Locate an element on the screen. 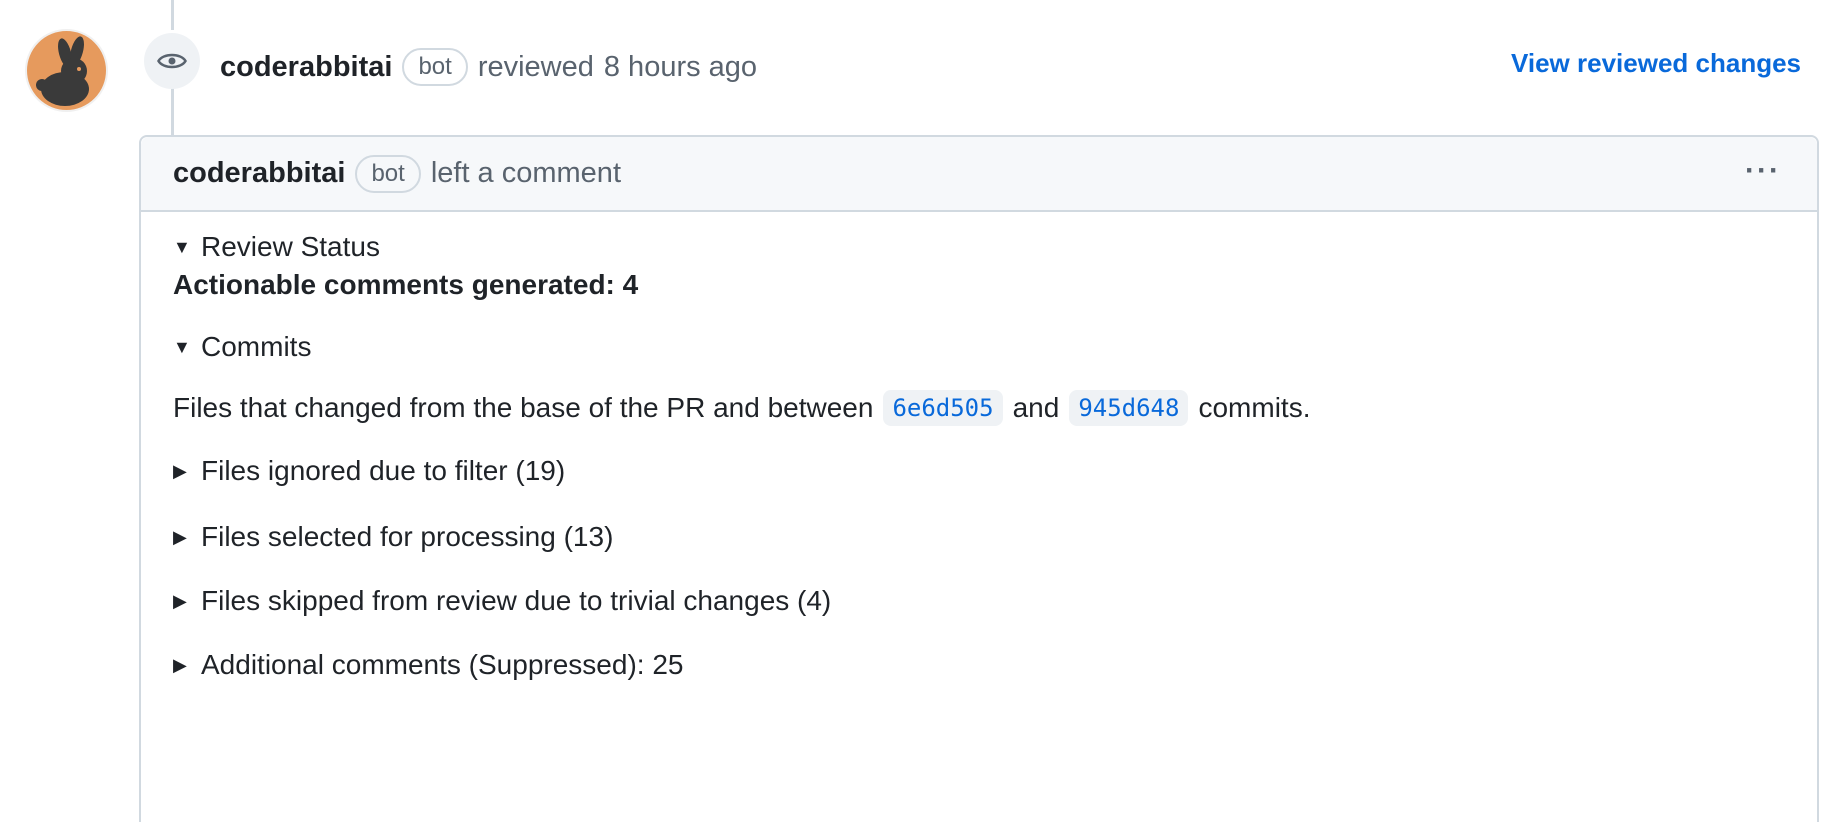 Image resolution: width=1824 pixels, height=822 pixels. review-header: coderabbitai bot reviewed 8 hours ago is located at coordinates (488, 67).